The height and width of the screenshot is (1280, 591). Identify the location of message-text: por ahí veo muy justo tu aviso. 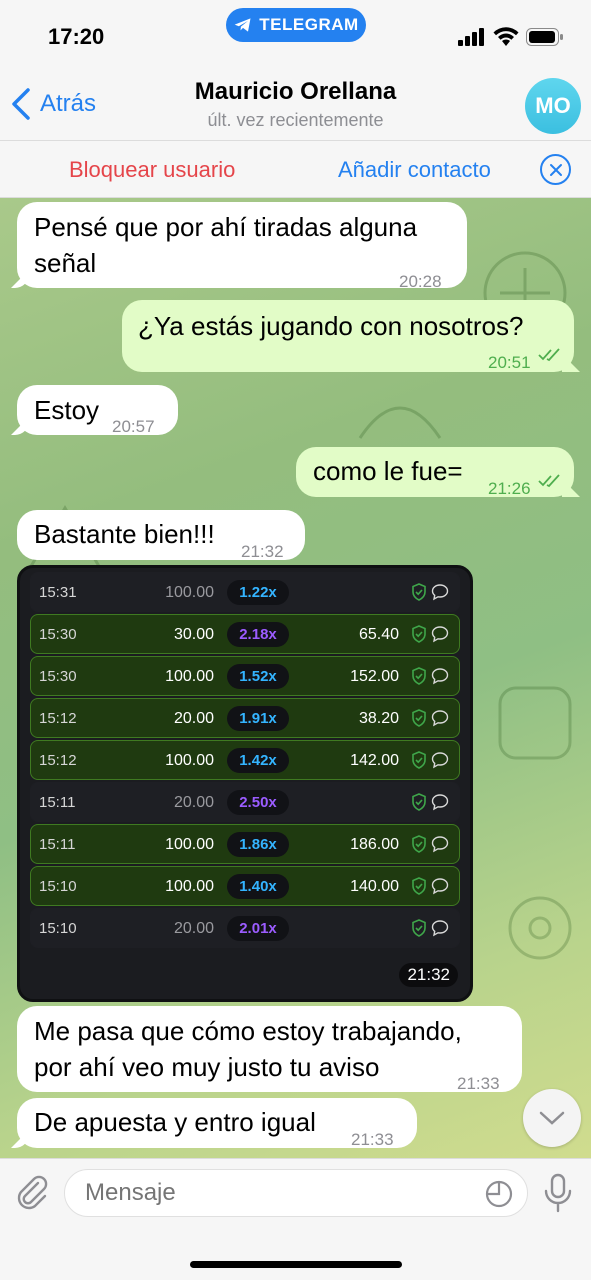
(207, 1067).